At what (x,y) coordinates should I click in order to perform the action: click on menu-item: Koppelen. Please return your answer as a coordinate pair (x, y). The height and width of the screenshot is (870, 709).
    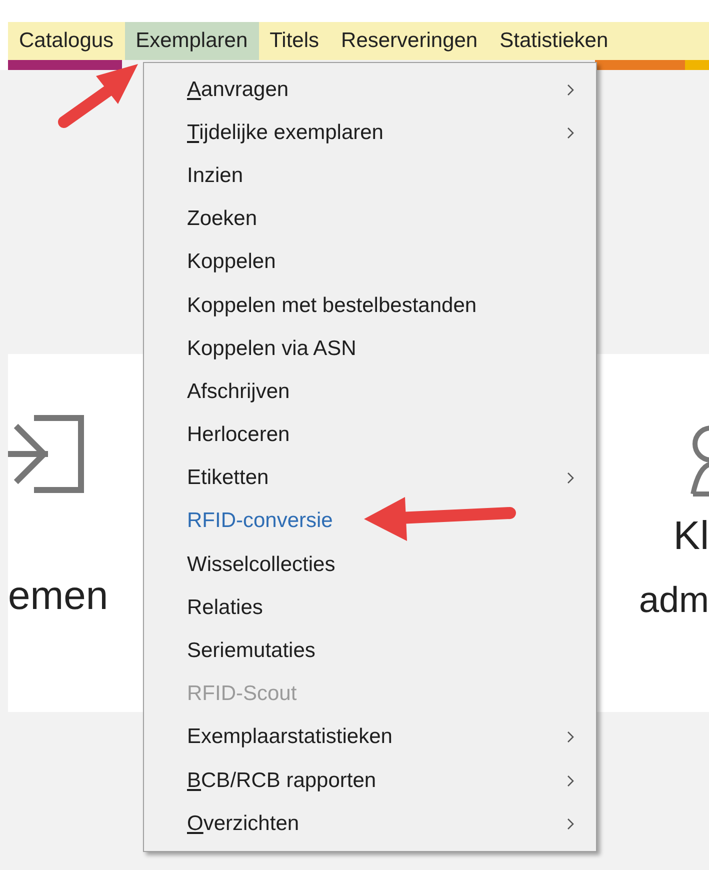
    Looking at the image, I should click on (370, 262).